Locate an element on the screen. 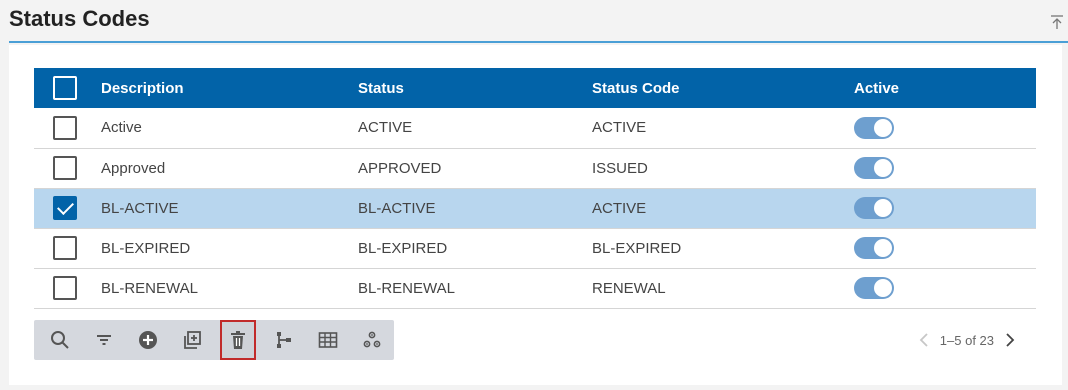 The image size is (1068, 390). collapse-up-icon is located at coordinates (1057, 22).